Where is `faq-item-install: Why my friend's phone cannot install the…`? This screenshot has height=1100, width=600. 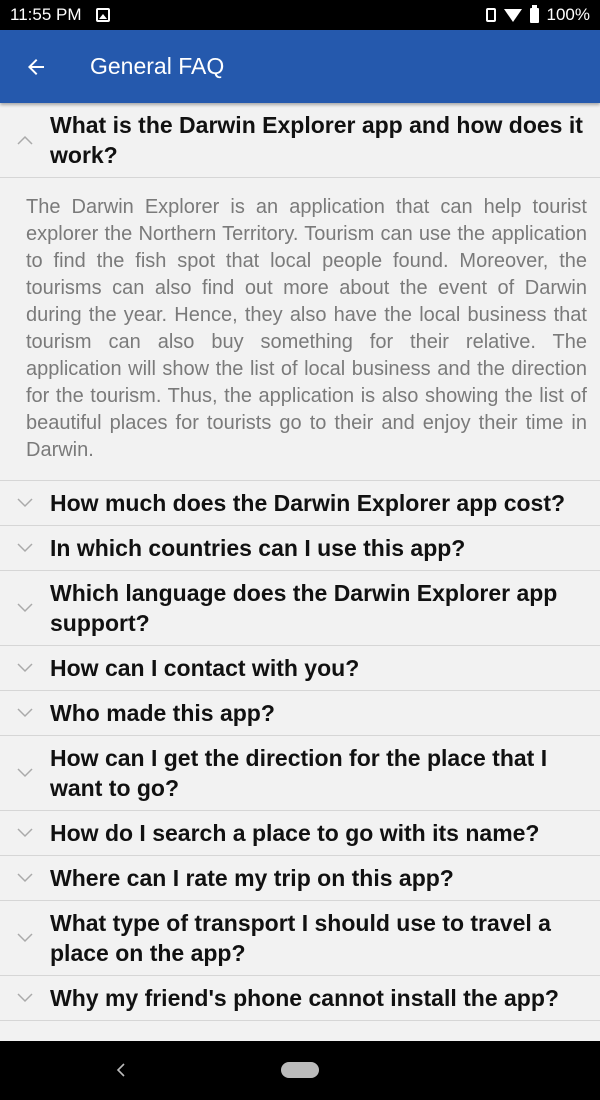 faq-item-install: Why my friend's phone cannot install the… is located at coordinates (300, 998).